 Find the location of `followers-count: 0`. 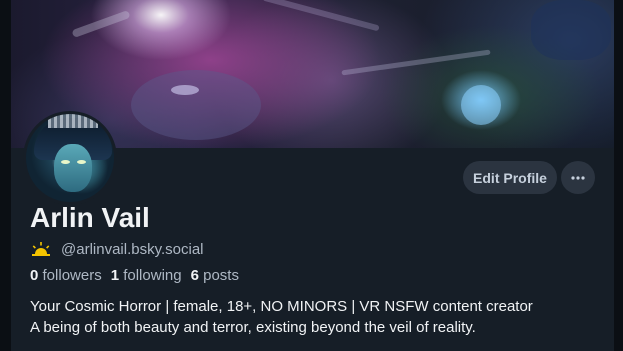

followers-count: 0 is located at coordinates (34, 275).